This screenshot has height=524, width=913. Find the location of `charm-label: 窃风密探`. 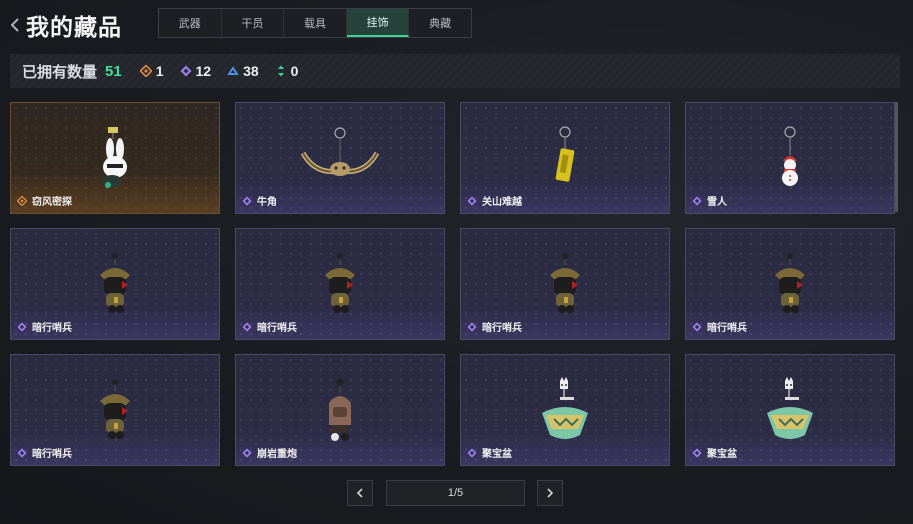

charm-label: 窃风密探 is located at coordinates (44, 200).